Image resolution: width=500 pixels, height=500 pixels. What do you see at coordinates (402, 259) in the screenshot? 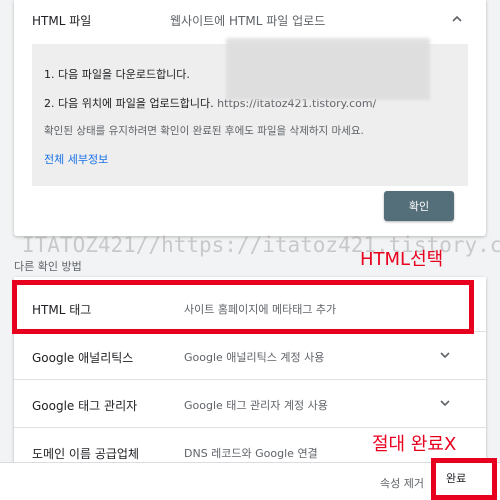
I see `annotation-html-select: HTML선택` at bounding box center [402, 259].